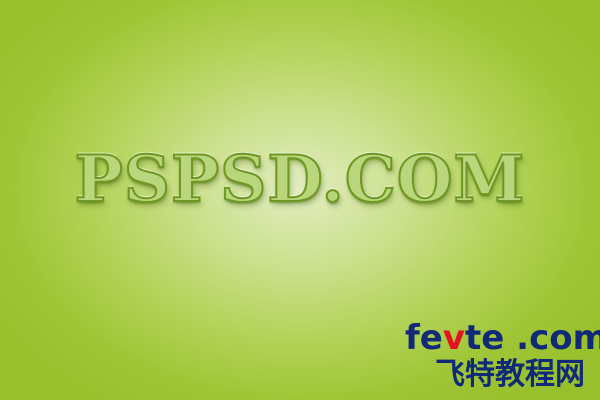 This screenshot has height=400, width=600. What do you see at coordinates (454, 338) in the screenshot?
I see `watermark-domain-accent: v` at bounding box center [454, 338].